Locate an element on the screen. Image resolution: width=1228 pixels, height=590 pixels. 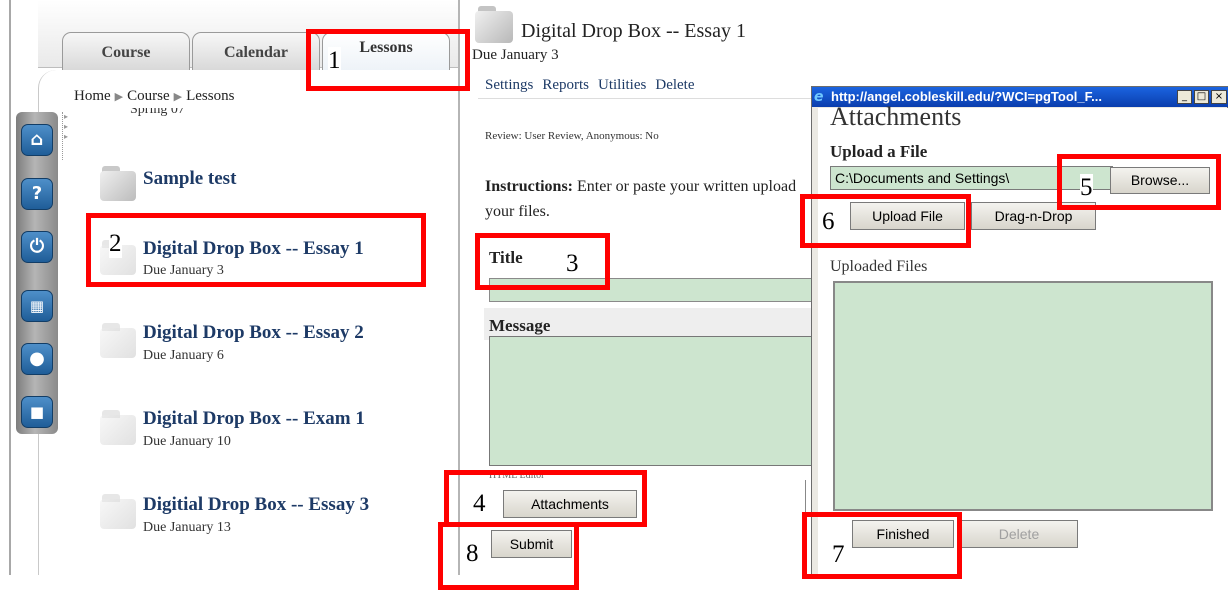
breadcrumb-home: Home is located at coordinates (92, 96).